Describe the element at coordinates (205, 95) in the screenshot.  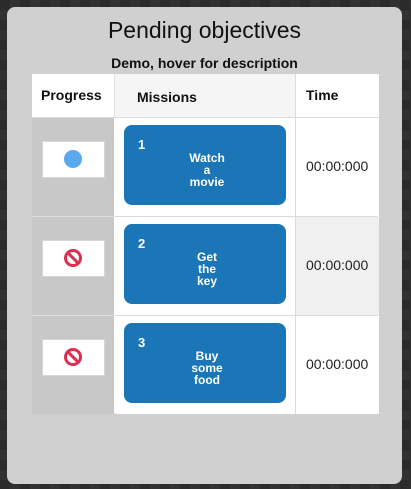
I see `header-missions: Missions` at that location.